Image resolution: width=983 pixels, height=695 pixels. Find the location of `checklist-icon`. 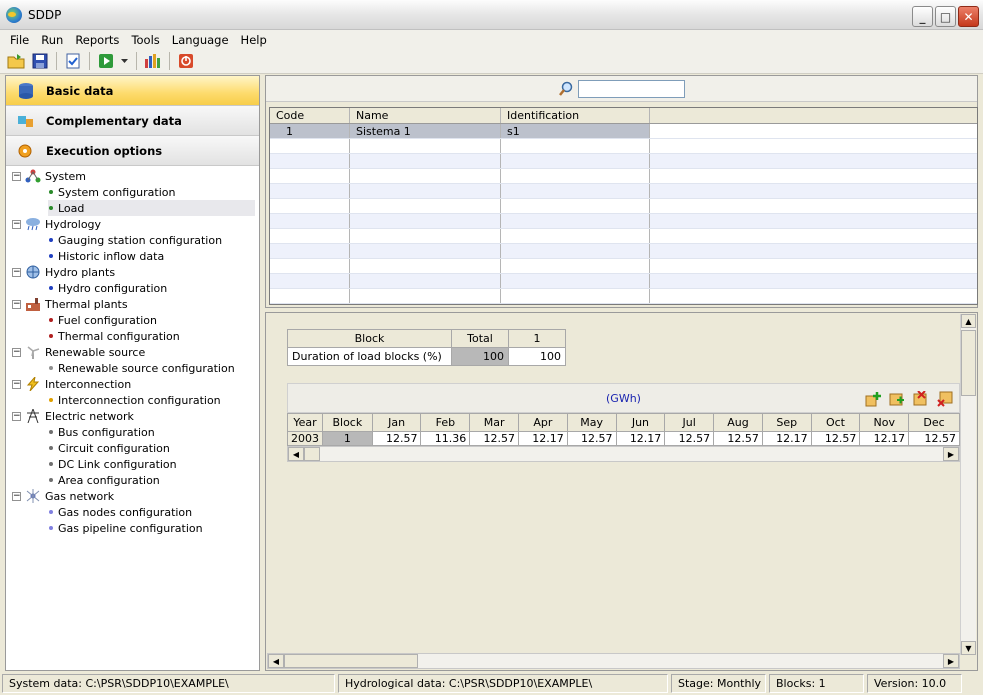

checklist-icon is located at coordinates (73, 61).